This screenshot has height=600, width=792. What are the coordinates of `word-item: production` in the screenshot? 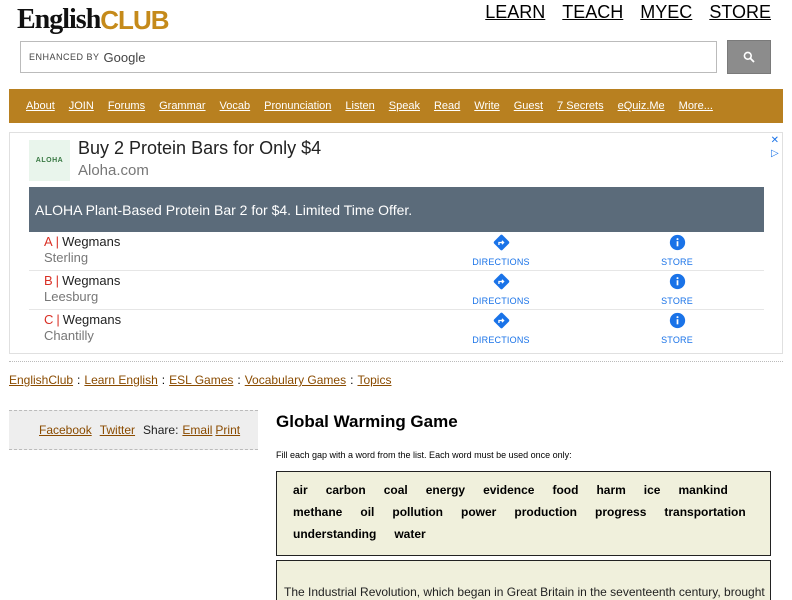 It's located at (546, 512).